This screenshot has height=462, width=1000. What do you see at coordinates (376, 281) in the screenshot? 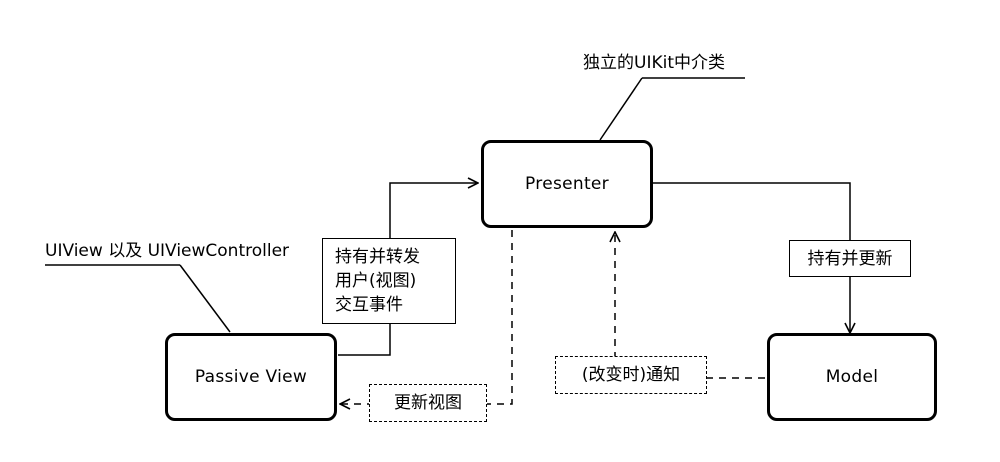
I see `forward-interaction-line-2: 用户(视图)` at bounding box center [376, 281].